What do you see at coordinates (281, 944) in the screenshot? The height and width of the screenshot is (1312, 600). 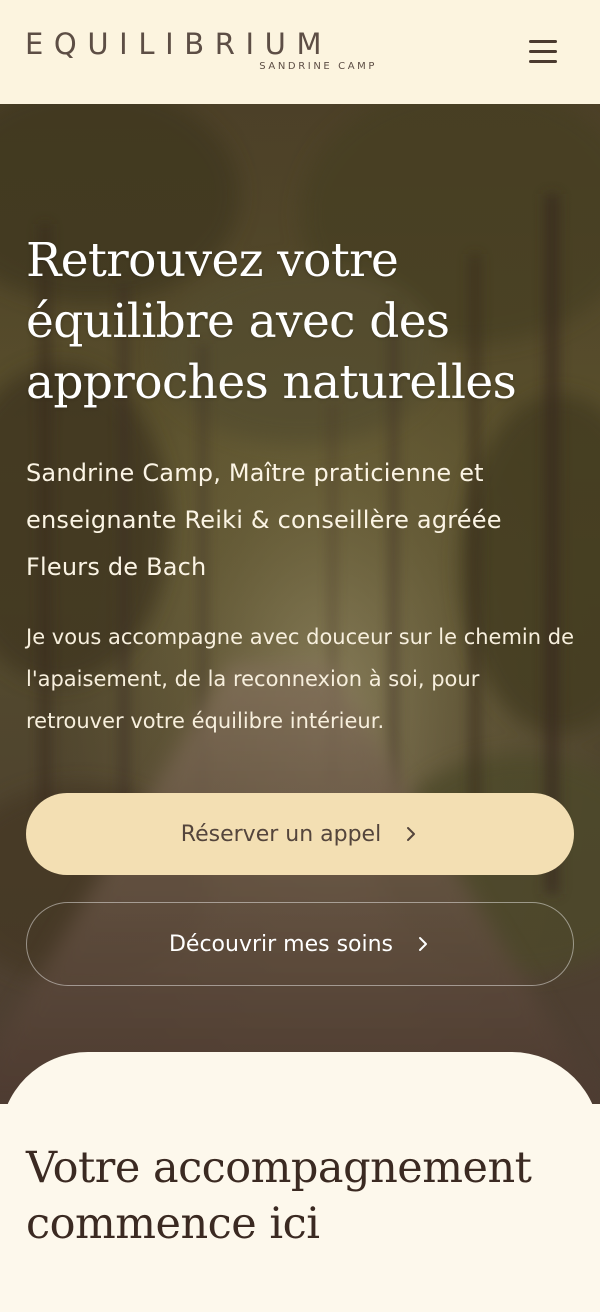 I see `discover-services-button-label: Découvrir mes soins` at bounding box center [281, 944].